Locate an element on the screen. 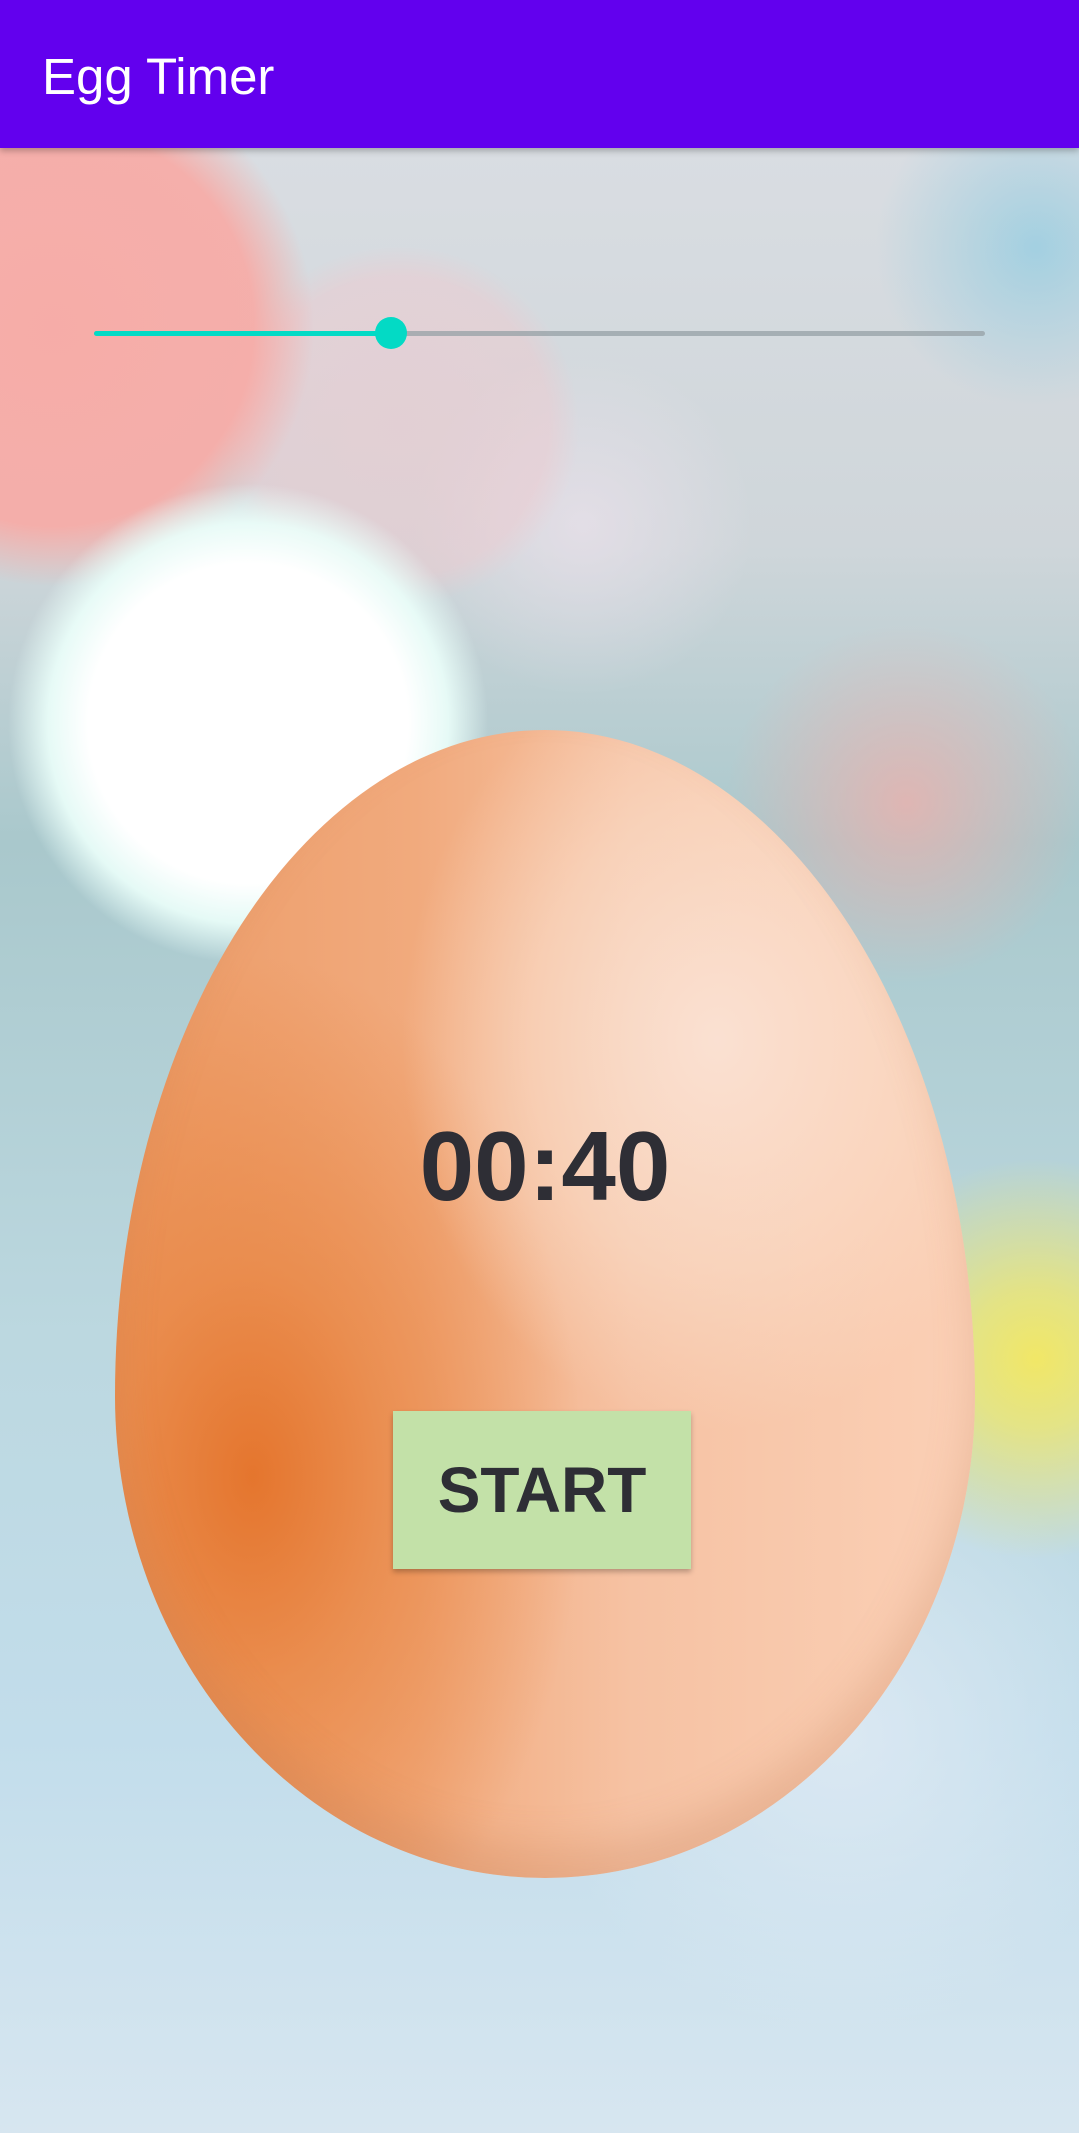 The width and height of the screenshot is (1079, 2133). app-title: Egg Timer is located at coordinates (158, 76).